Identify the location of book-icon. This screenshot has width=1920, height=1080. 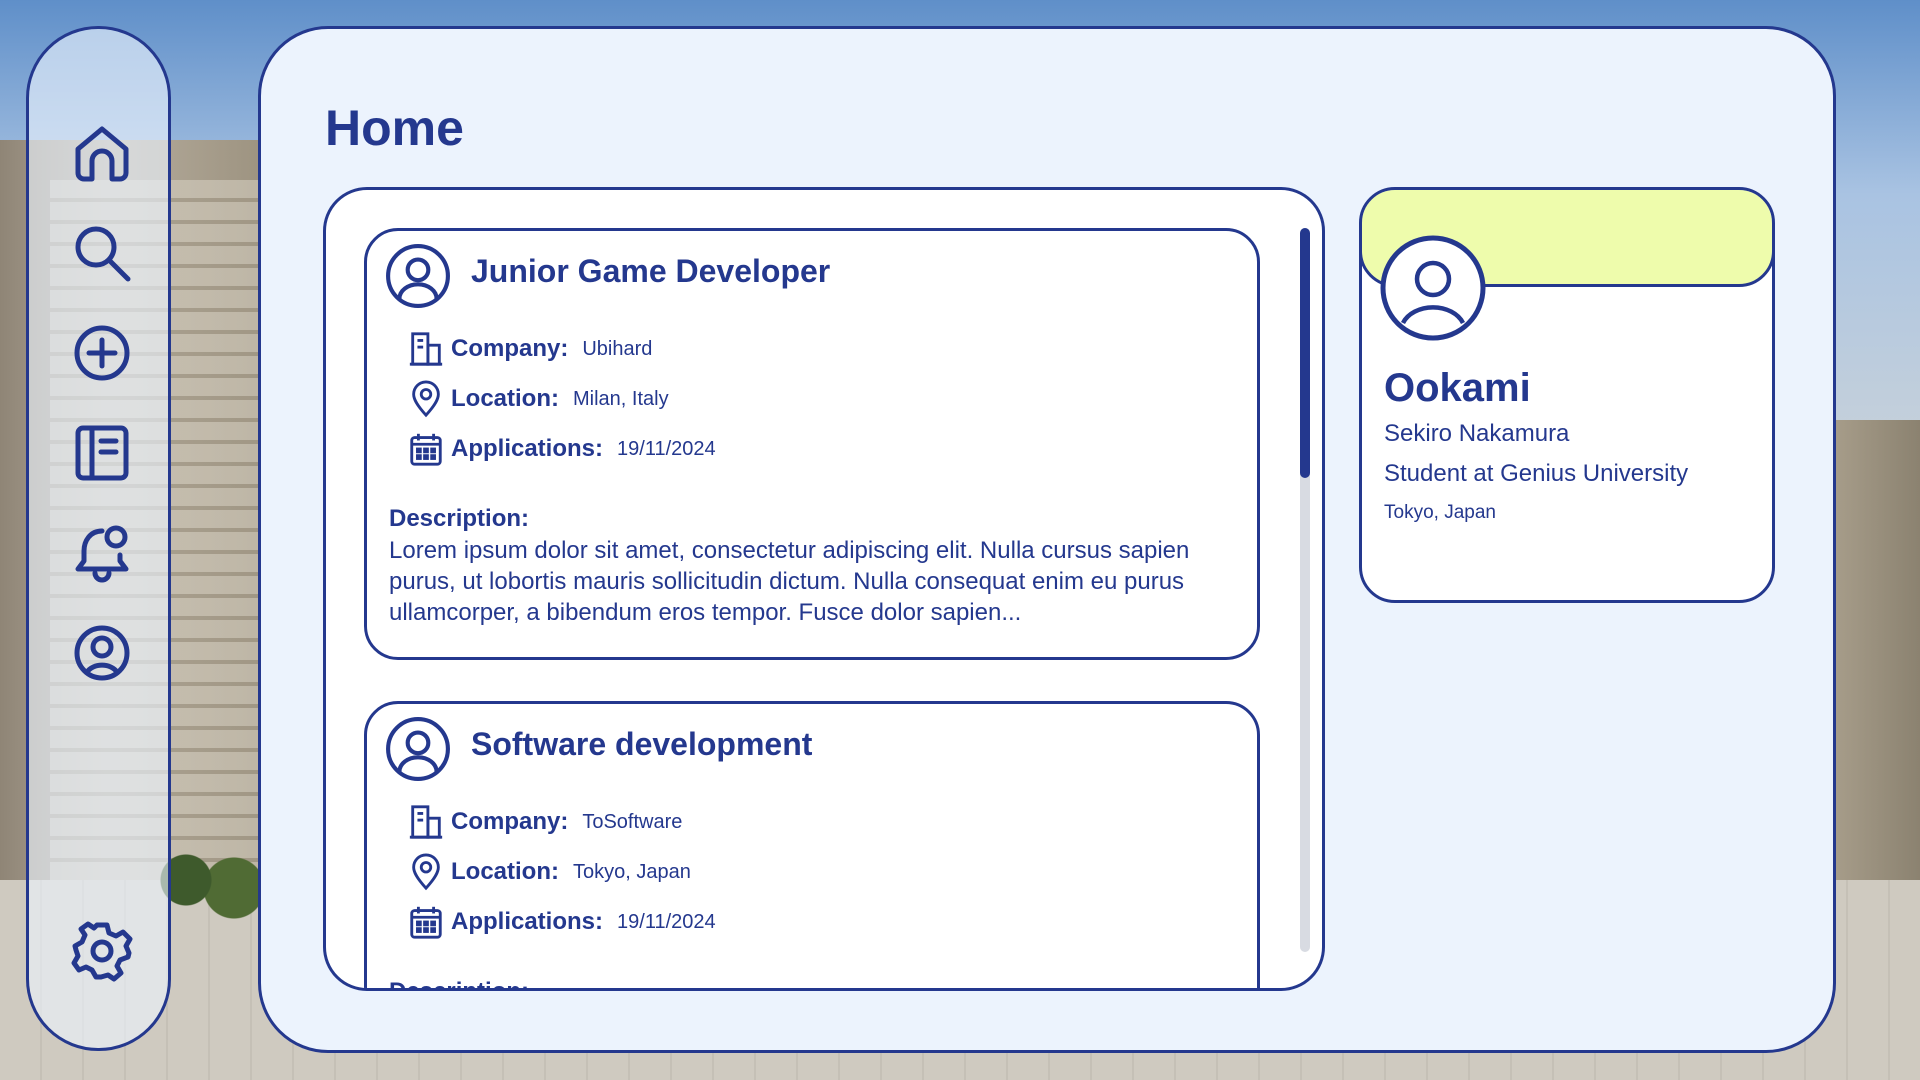
(101, 453).